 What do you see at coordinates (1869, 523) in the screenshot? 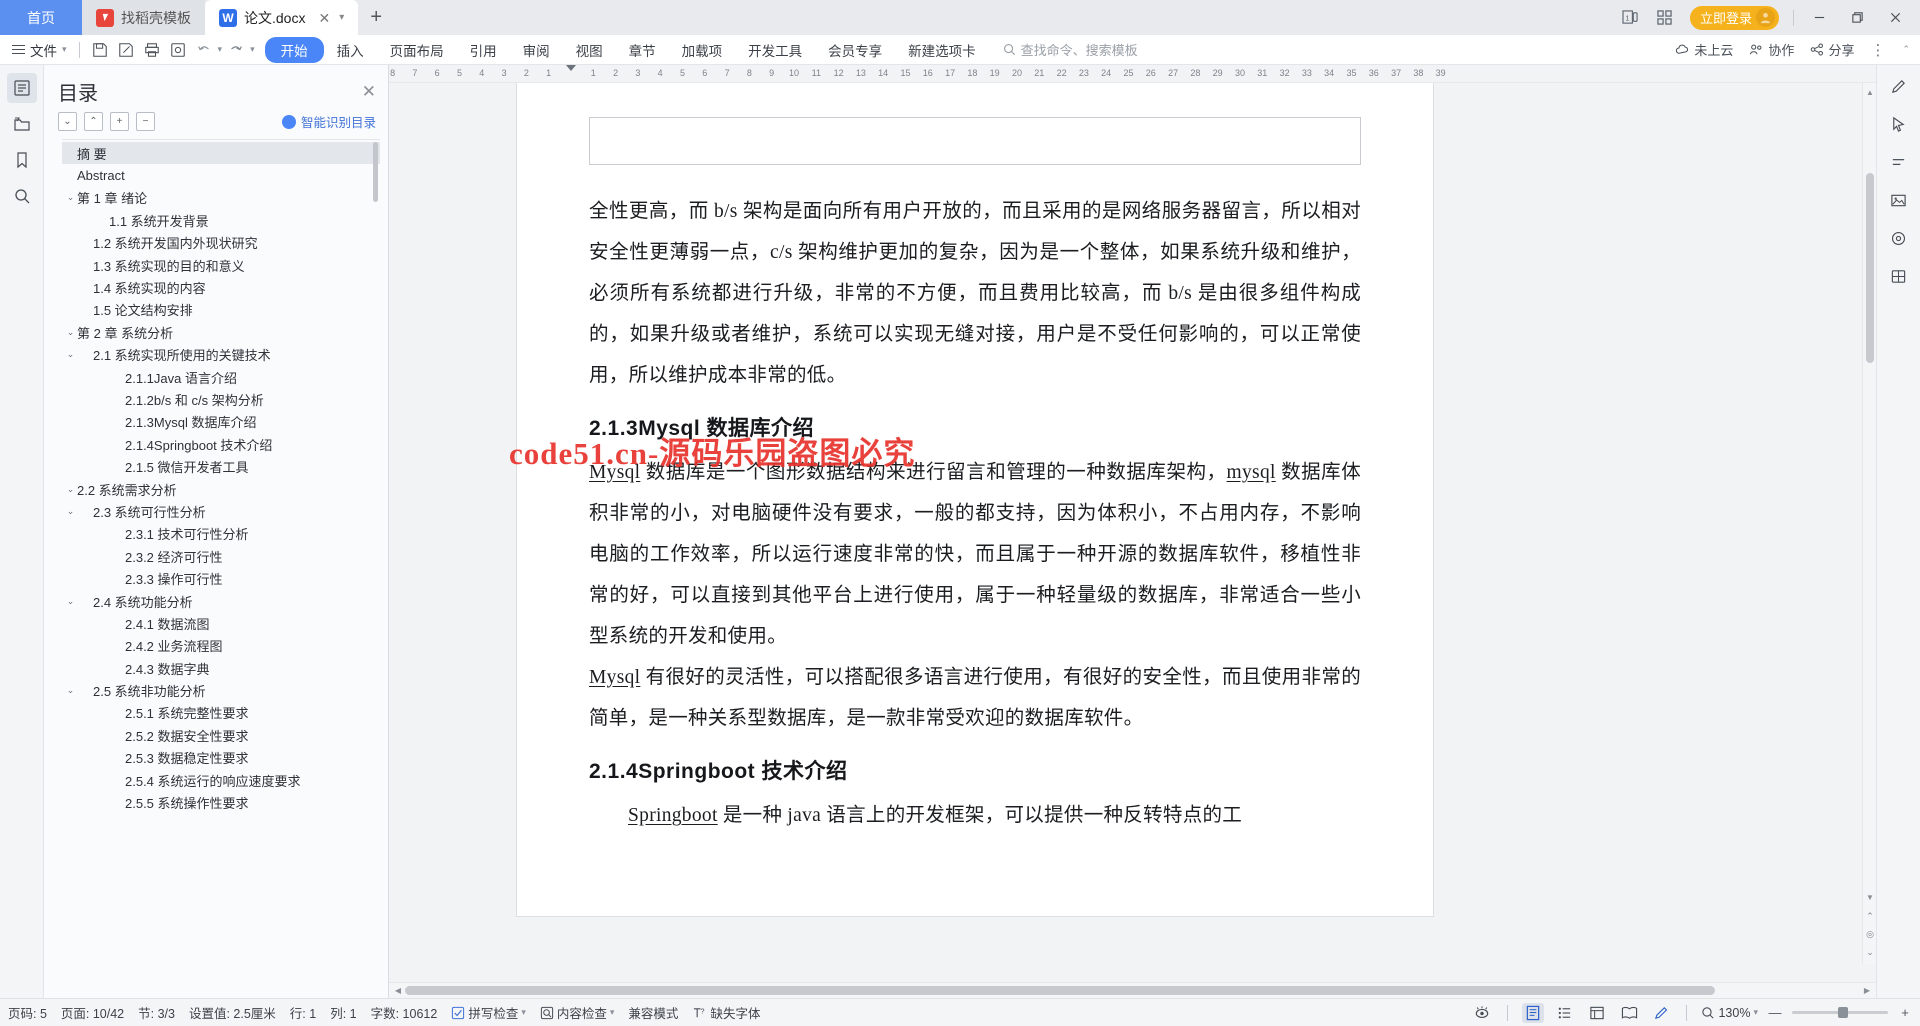
I see `document-vertical-scrollbar: ▲ ▼ ⌃ ◎ ⌄` at bounding box center [1869, 523].